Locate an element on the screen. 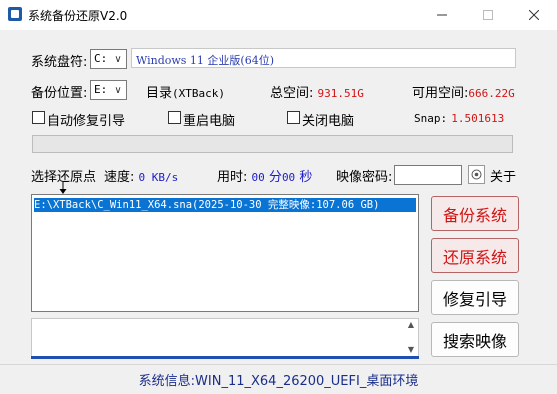 This screenshot has height=394, width=557. backup-directory: 目录(XTBack) is located at coordinates (185, 91).